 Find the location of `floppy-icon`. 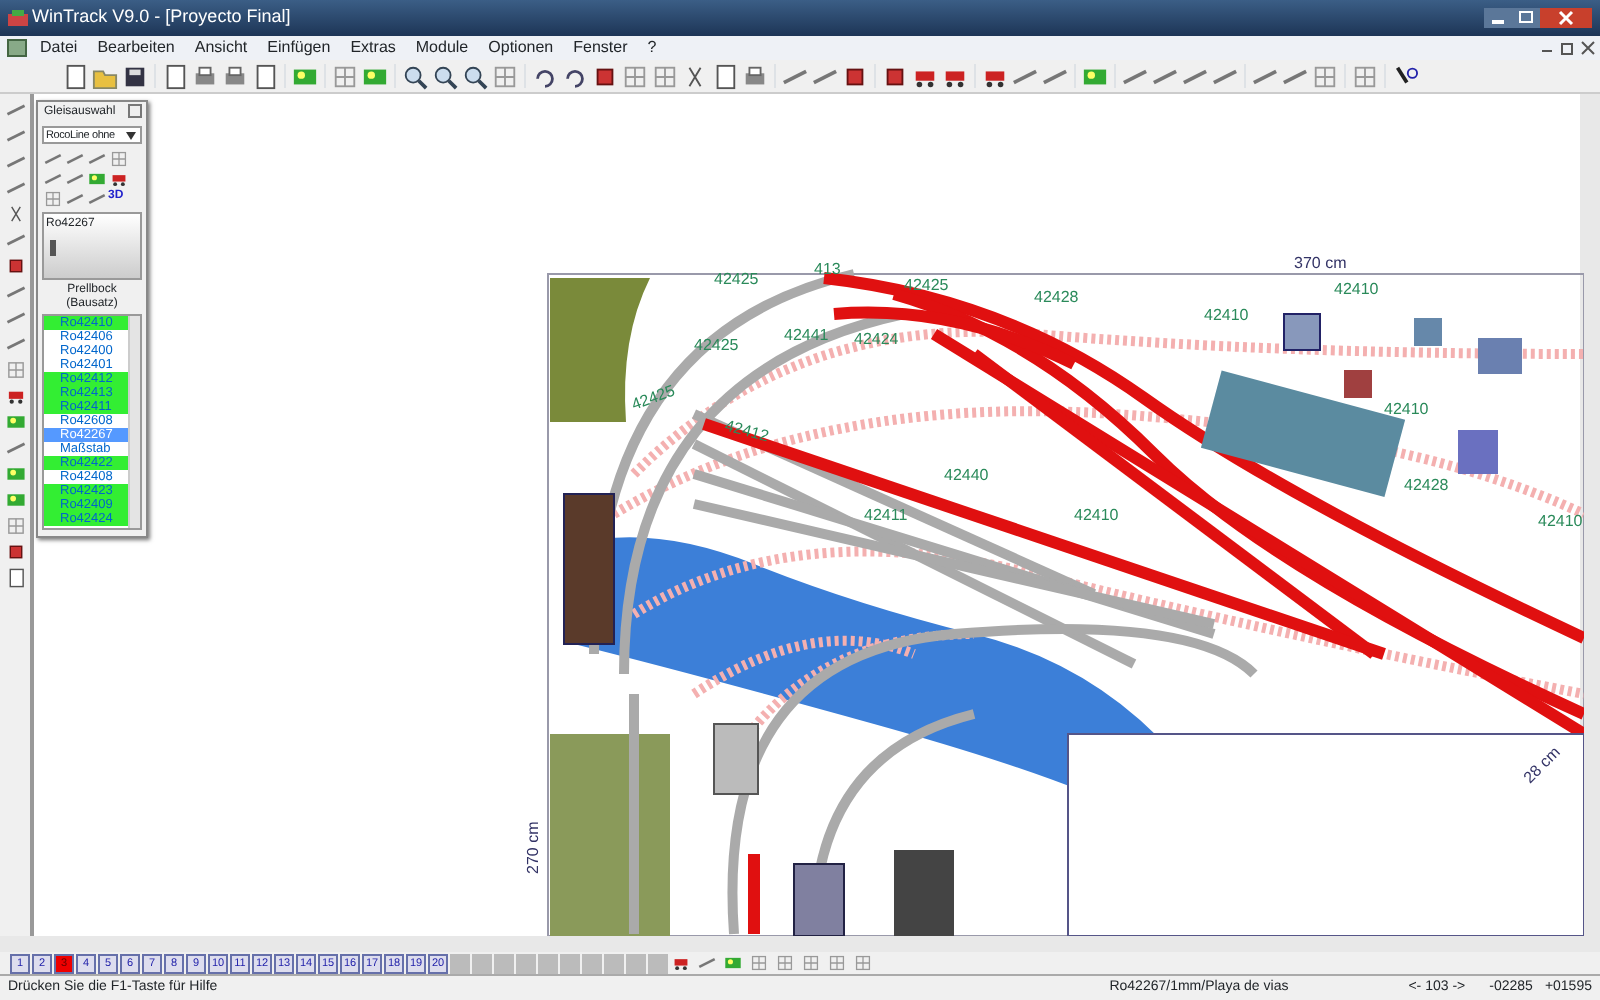

floppy-icon is located at coordinates (135, 76).